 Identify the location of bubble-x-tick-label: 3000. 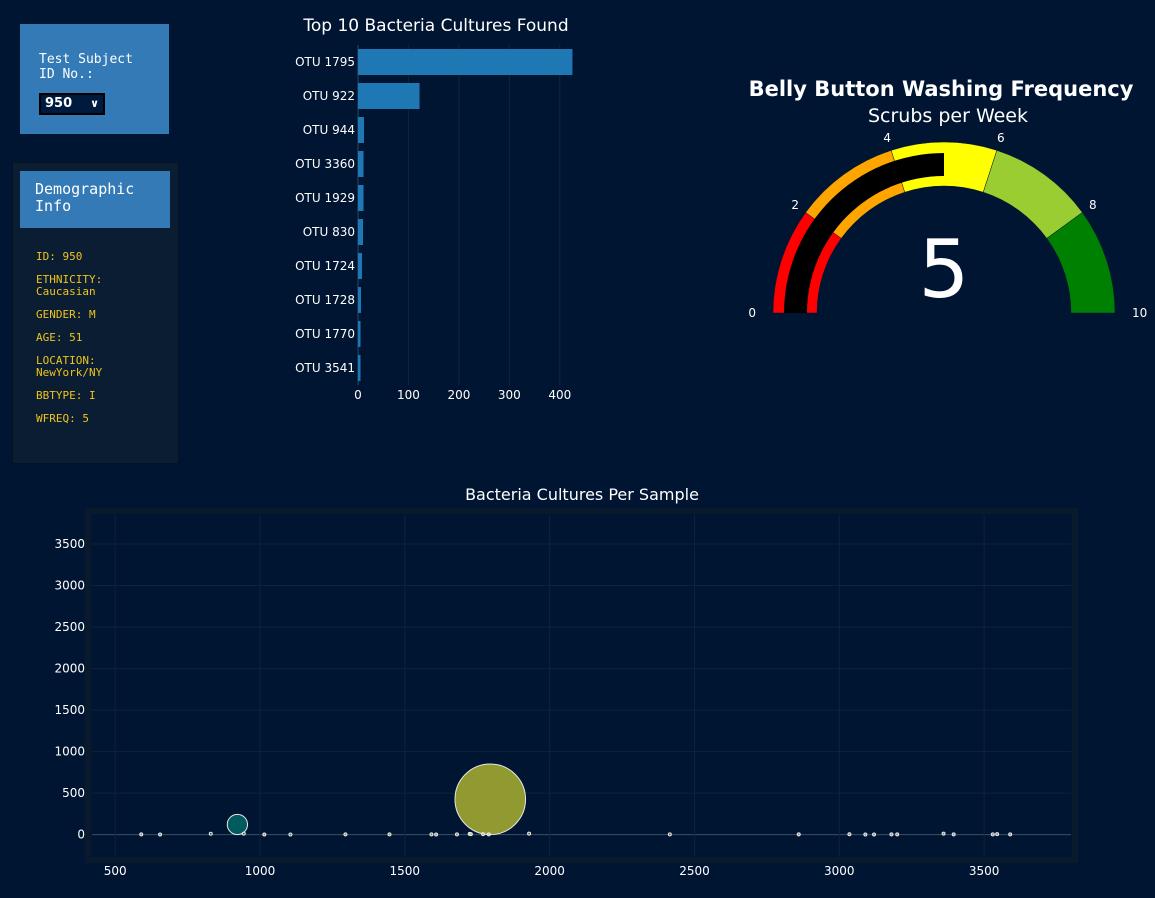
(839, 871).